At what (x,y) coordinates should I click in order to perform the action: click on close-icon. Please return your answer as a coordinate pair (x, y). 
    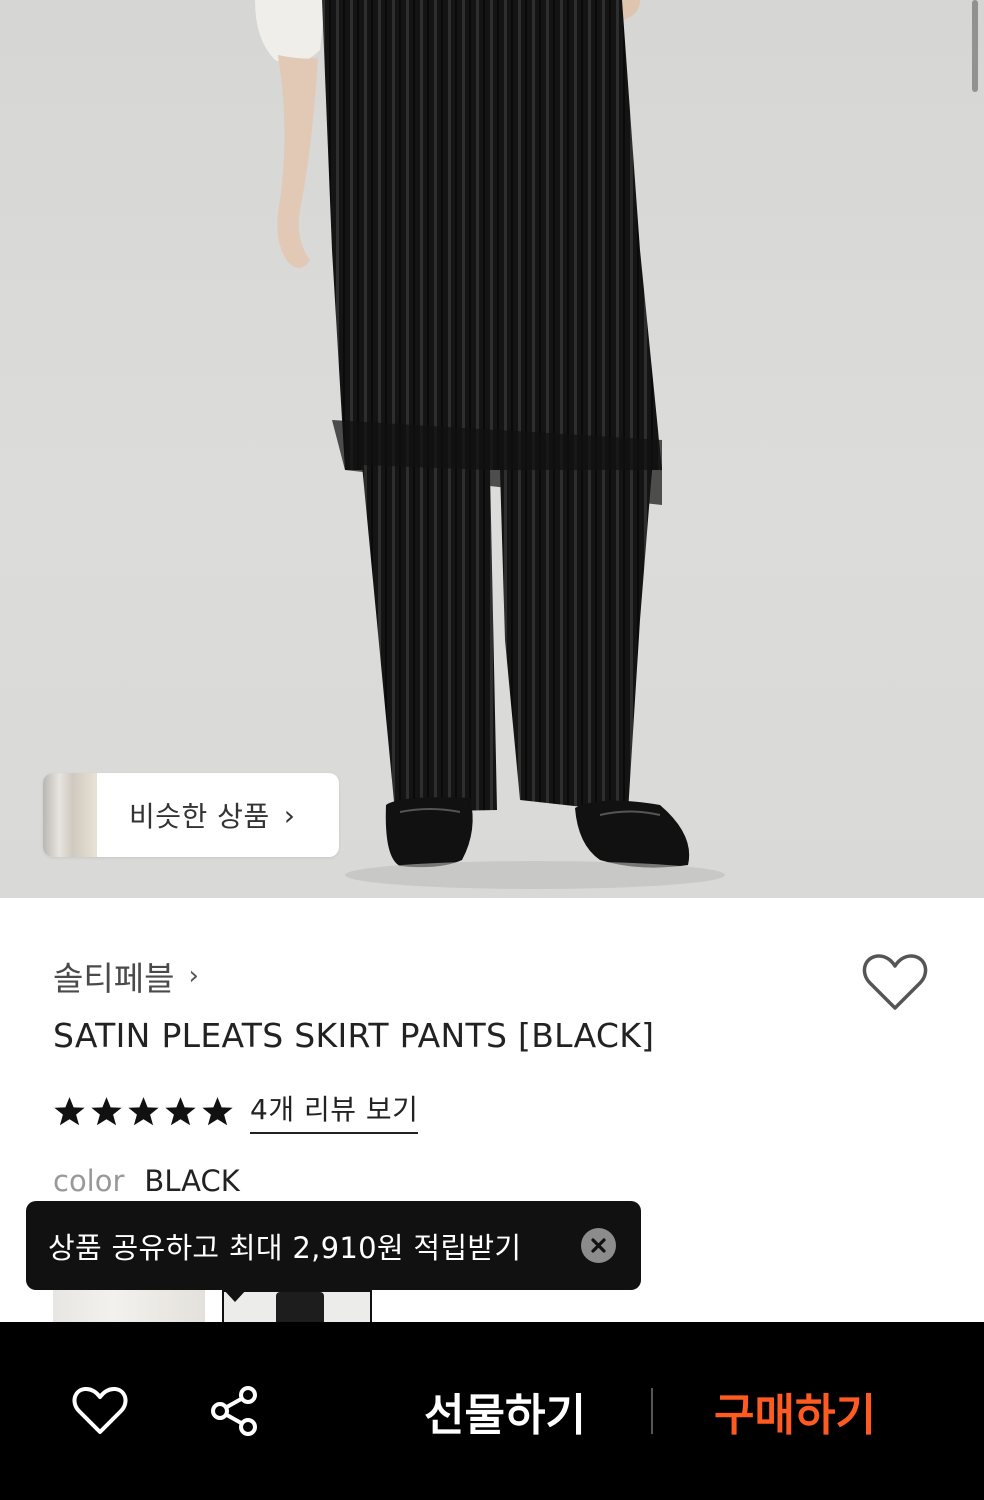
    Looking at the image, I should click on (598, 1245).